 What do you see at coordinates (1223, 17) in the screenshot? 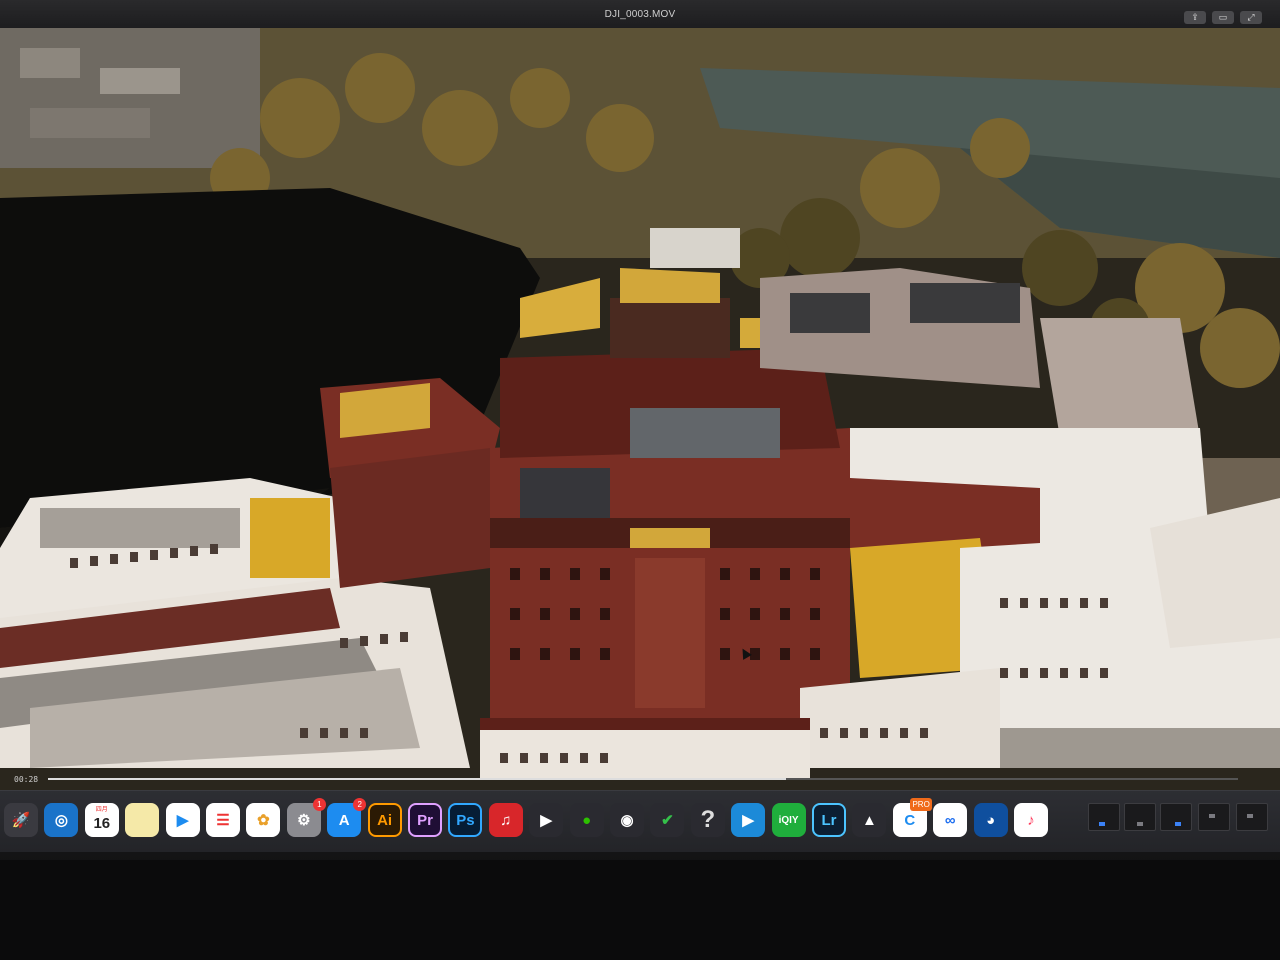
I see `airplay-icon: ▭` at bounding box center [1223, 17].